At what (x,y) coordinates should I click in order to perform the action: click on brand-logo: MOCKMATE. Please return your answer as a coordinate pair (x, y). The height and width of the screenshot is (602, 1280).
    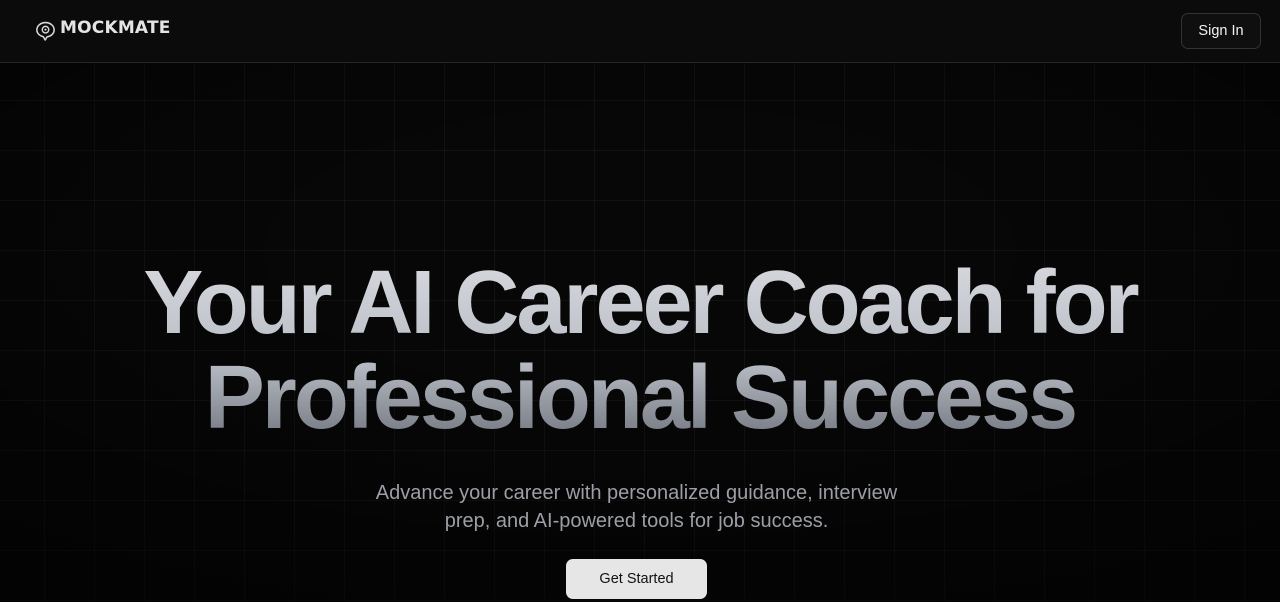
    Looking at the image, I should click on (102, 31).